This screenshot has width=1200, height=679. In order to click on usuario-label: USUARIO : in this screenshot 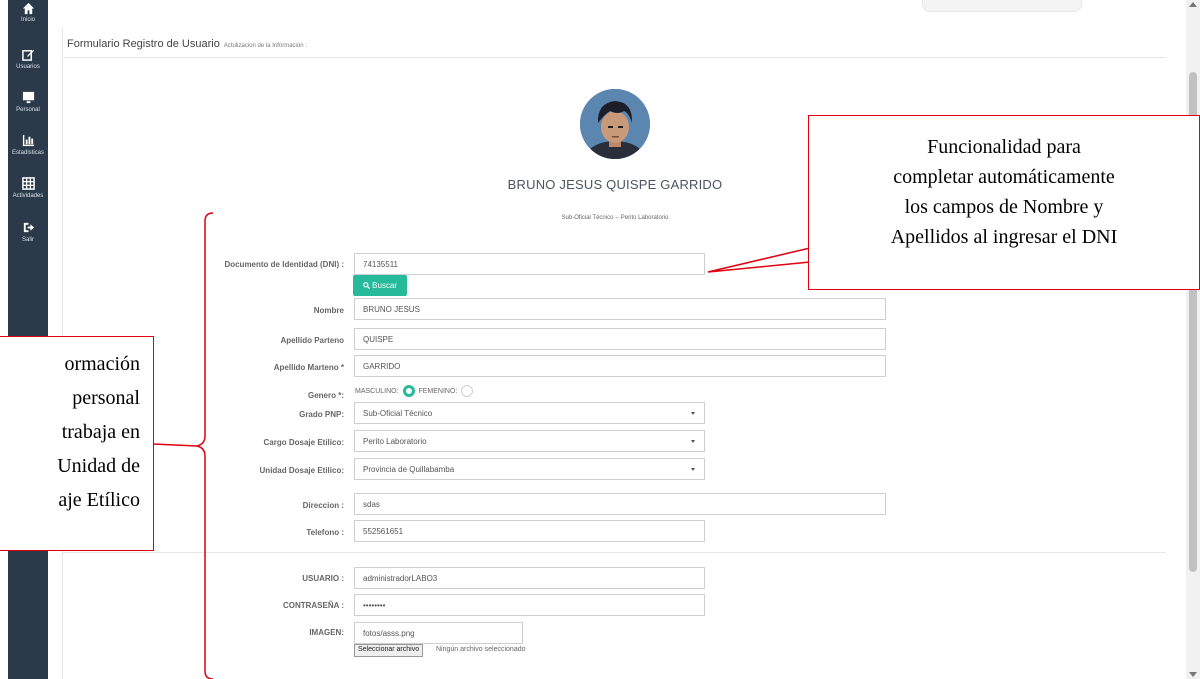, I will do `click(323, 578)`.